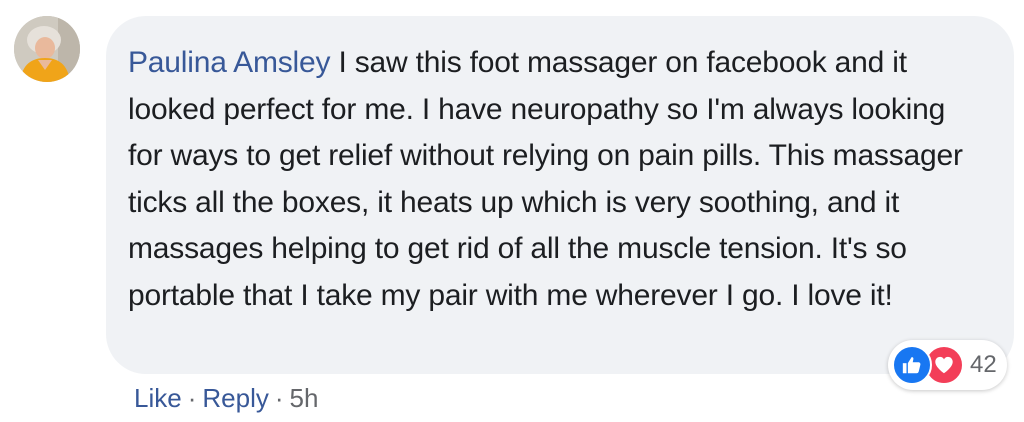  Describe the element at coordinates (158, 398) in the screenshot. I see `like-button: Like` at that location.